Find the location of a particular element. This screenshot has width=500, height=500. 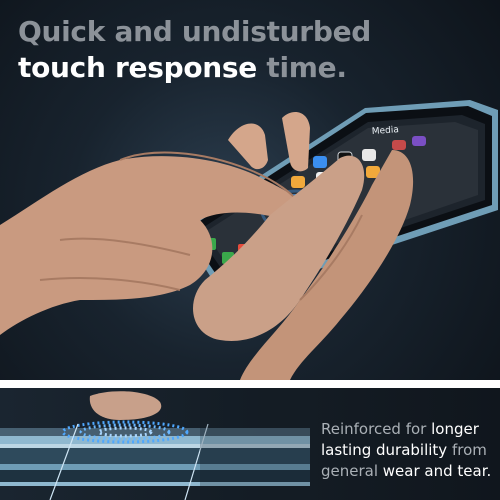

headline-line-1: Quick and undisturbed is located at coordinates (194, 31).